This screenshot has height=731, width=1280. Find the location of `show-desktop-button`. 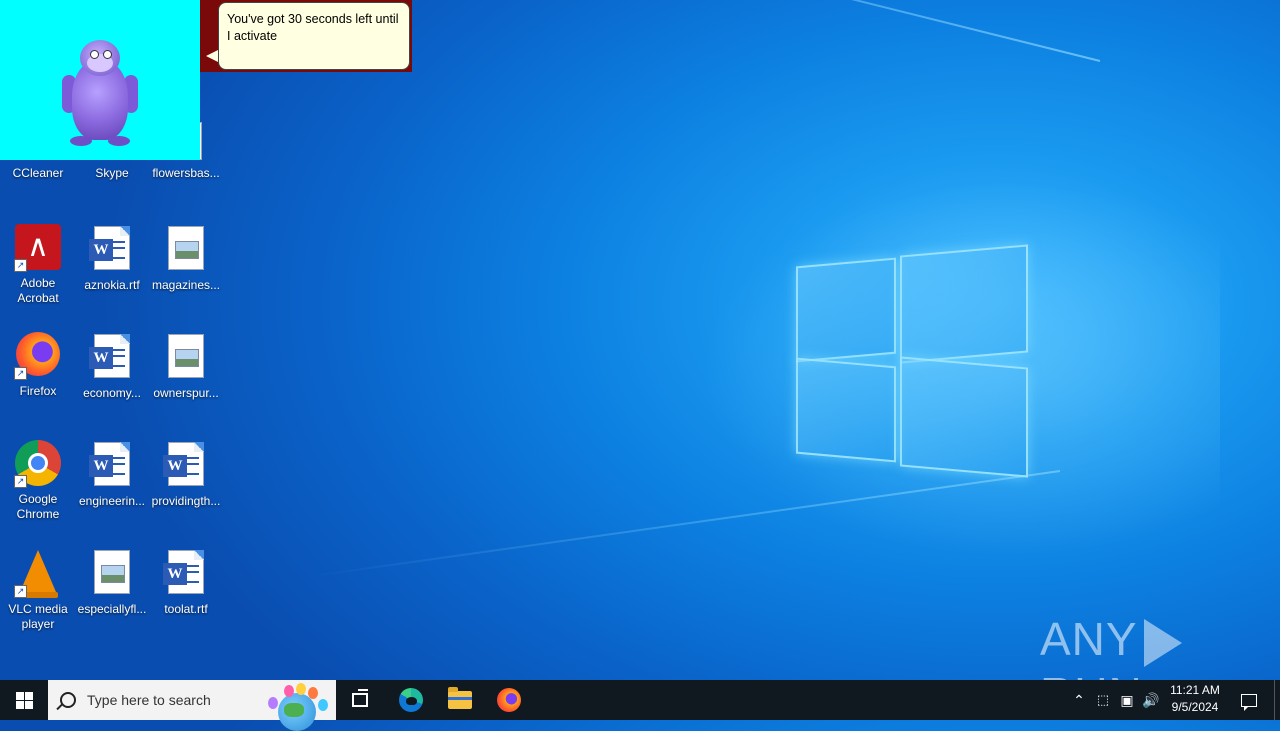

show-desktop-button is located at coordinates (1277, 700).